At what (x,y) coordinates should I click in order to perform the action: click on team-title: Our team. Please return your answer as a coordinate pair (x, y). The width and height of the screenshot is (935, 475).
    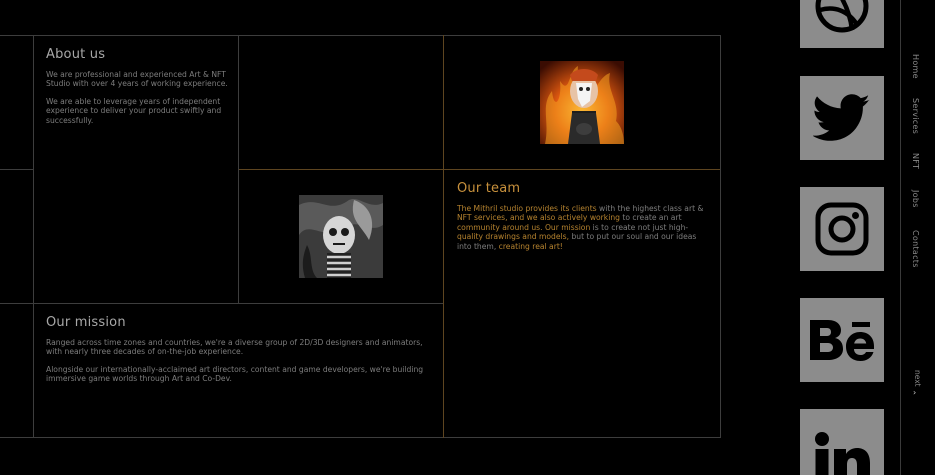
    Looking at the image, I should click on (489, 188).